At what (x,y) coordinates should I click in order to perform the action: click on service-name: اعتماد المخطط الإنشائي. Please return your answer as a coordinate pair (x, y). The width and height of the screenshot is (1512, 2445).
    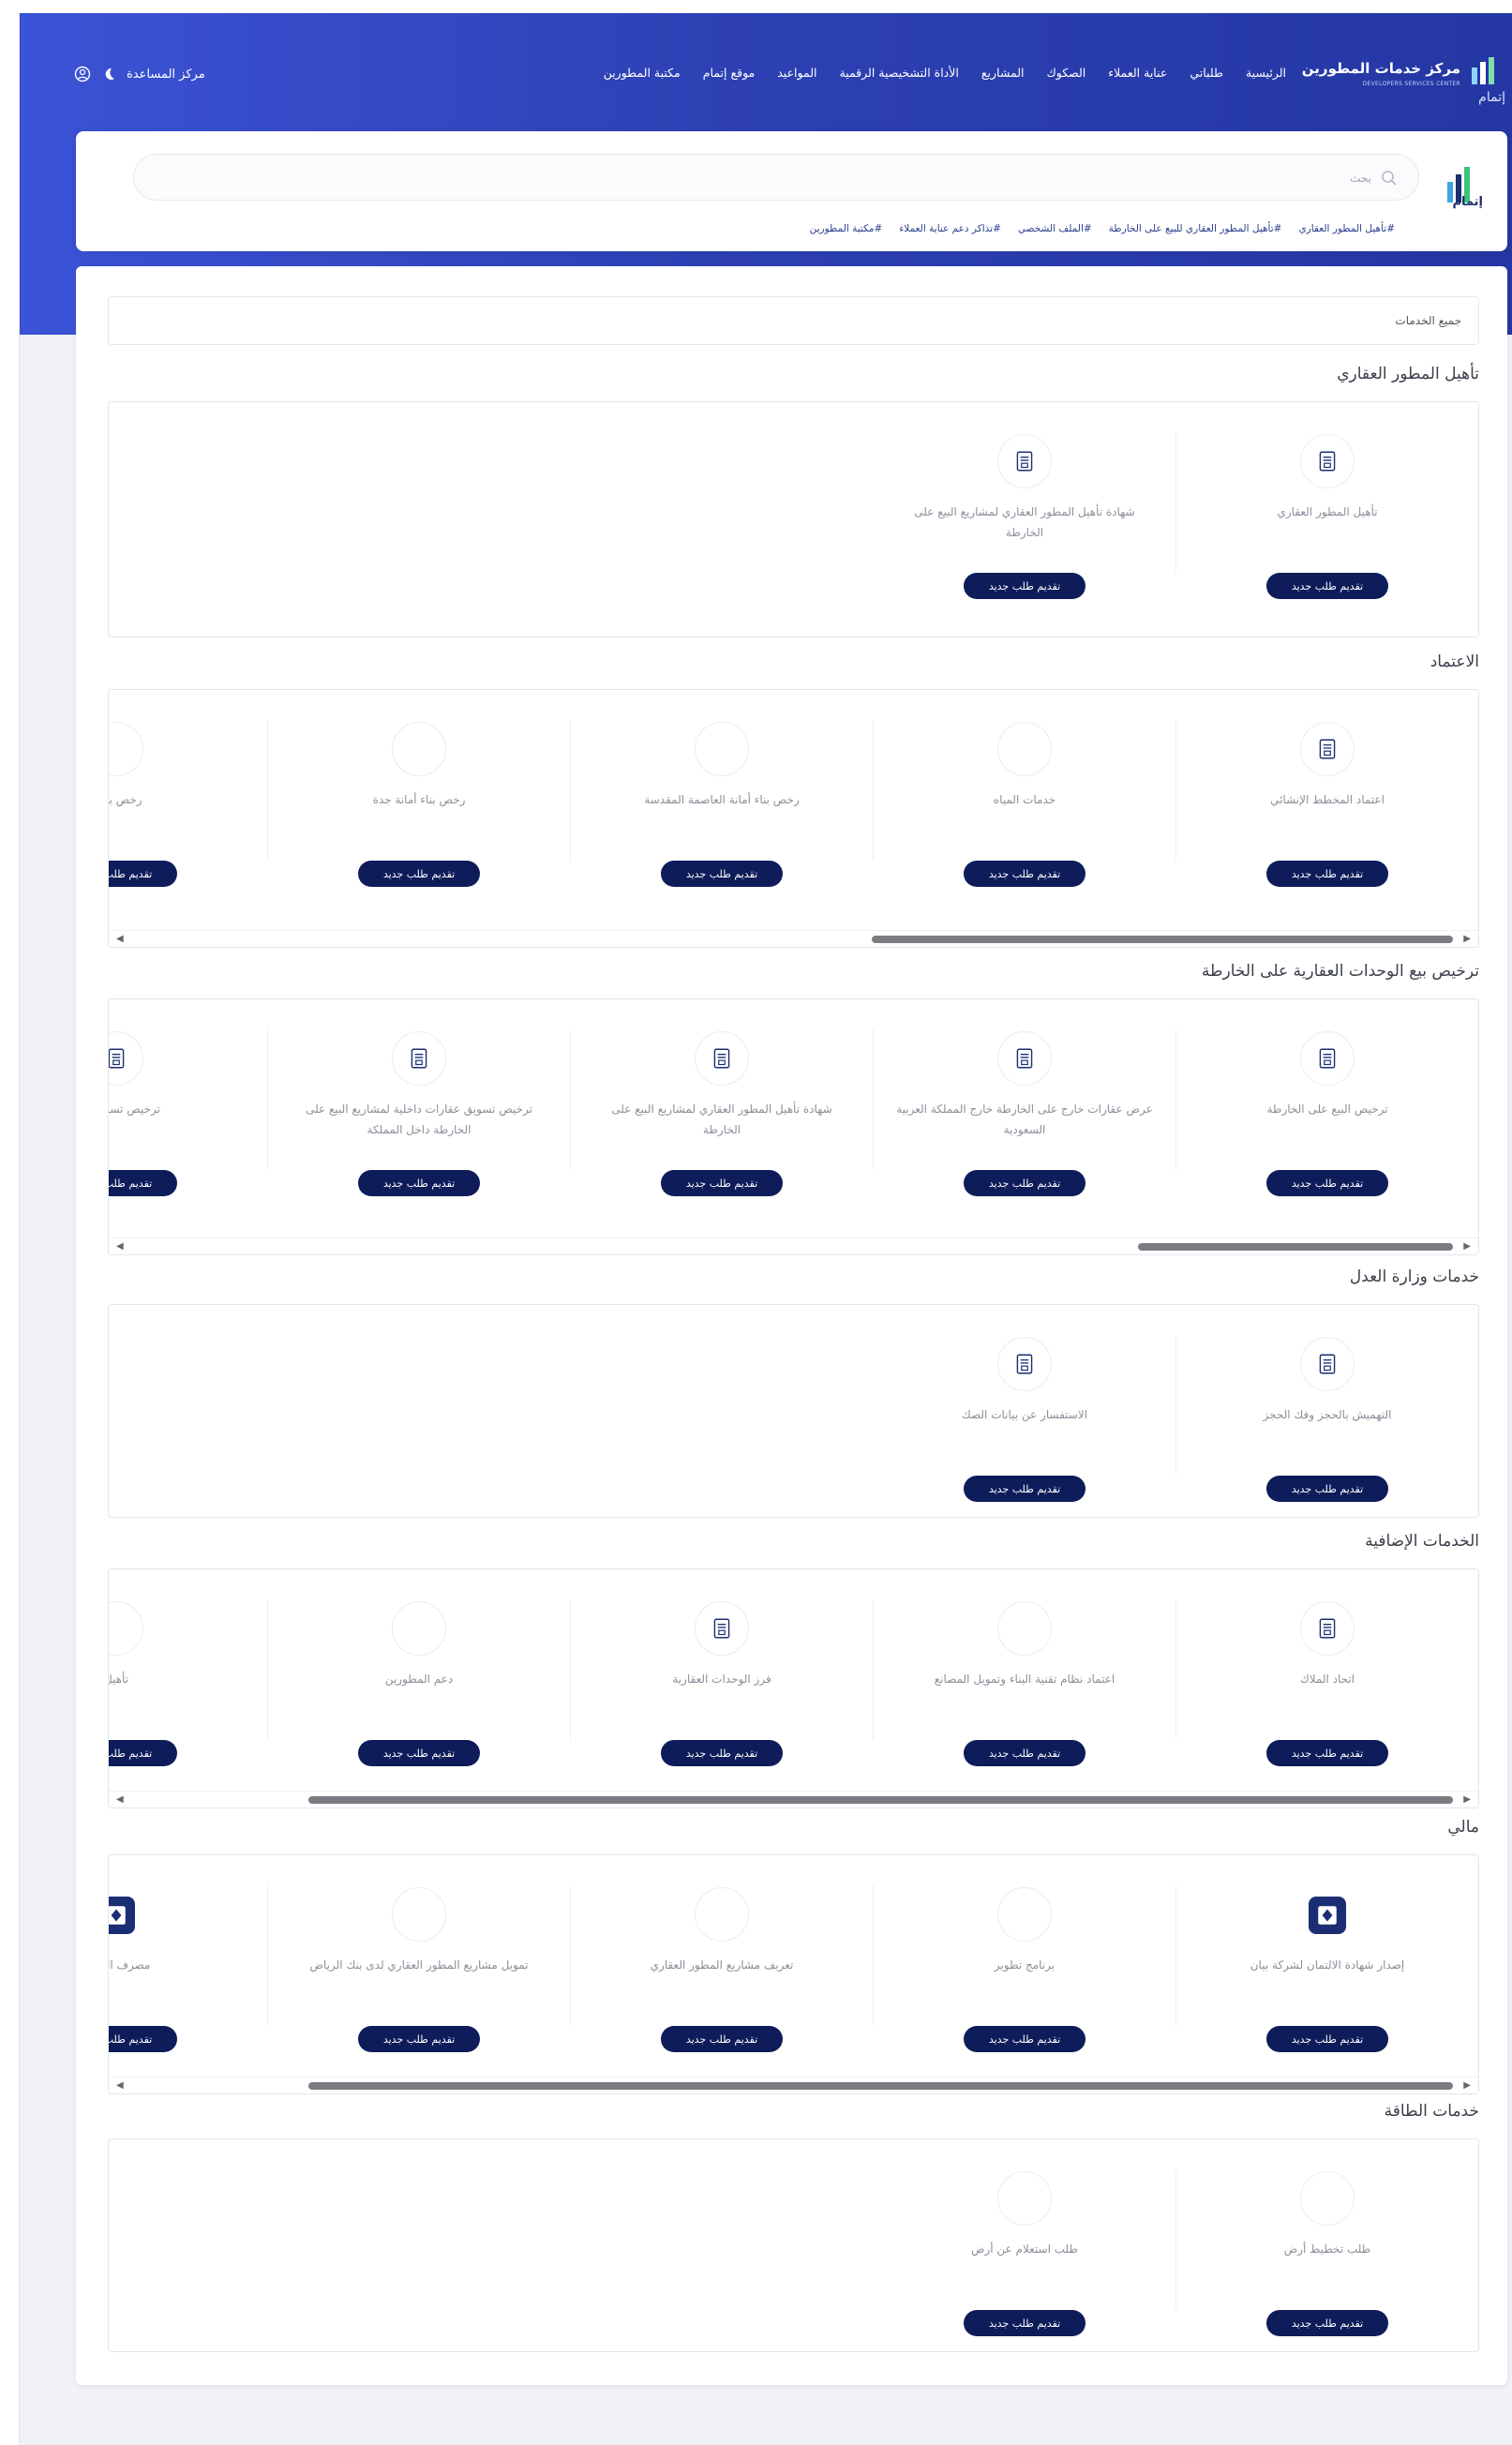
    Looking at the image, I should click on (1328, 799).